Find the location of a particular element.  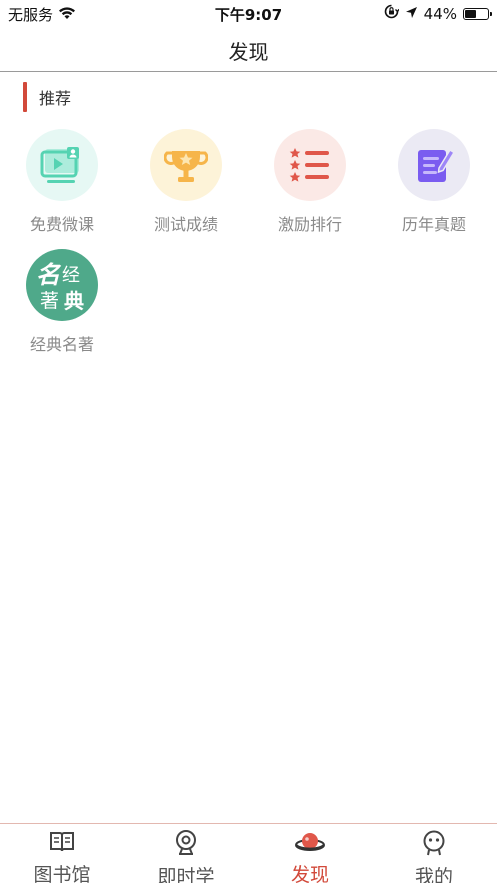

grid-item-past-exams: 历年真题 is located at coordinates (434, 182).